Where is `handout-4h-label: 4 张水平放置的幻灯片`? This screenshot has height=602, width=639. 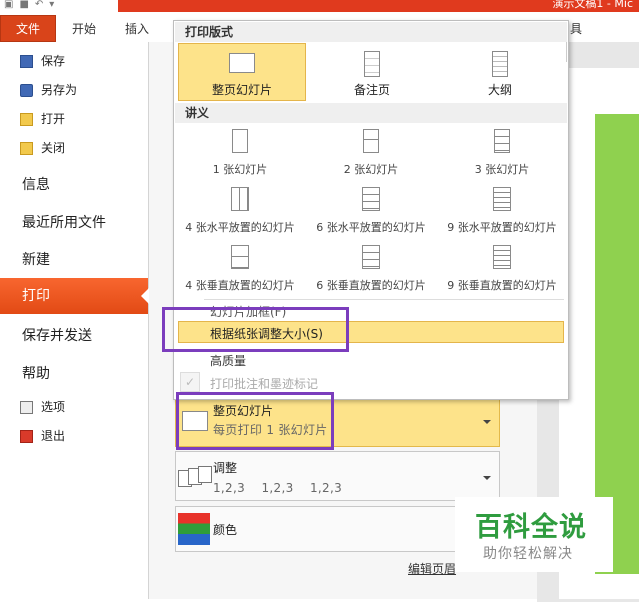
handout-4h-label: 4 张水平放置的幻灯片 is located at coordinates (240, 227).